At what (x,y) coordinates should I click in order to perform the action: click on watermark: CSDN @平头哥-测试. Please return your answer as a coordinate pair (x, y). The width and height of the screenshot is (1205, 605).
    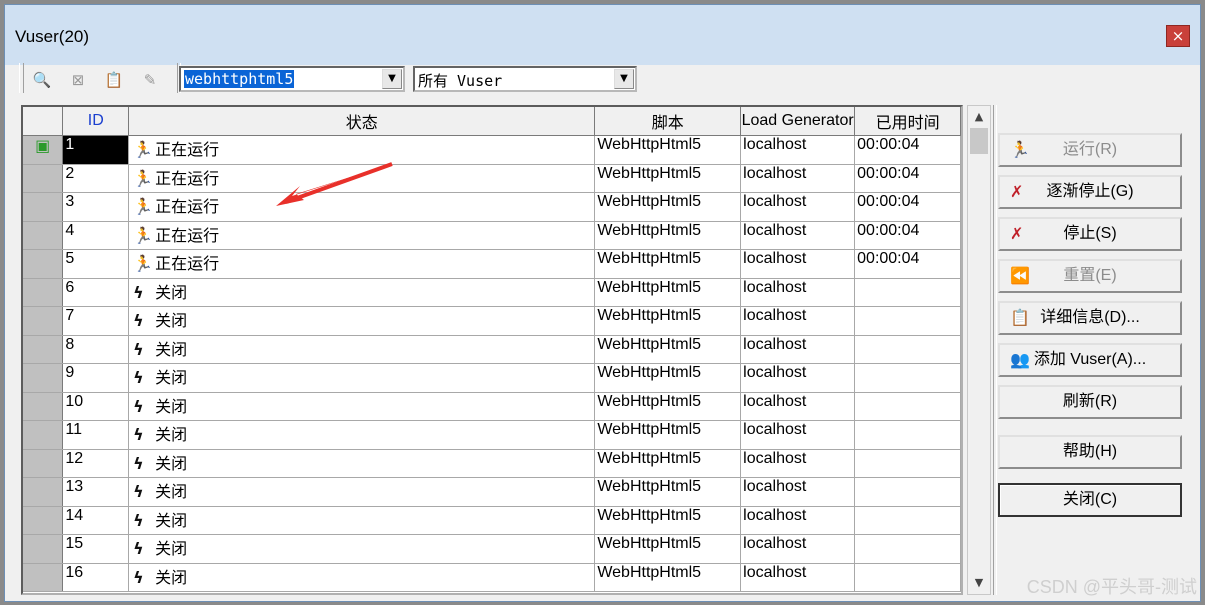
    Looking at the image, I should click on (1111, 587).